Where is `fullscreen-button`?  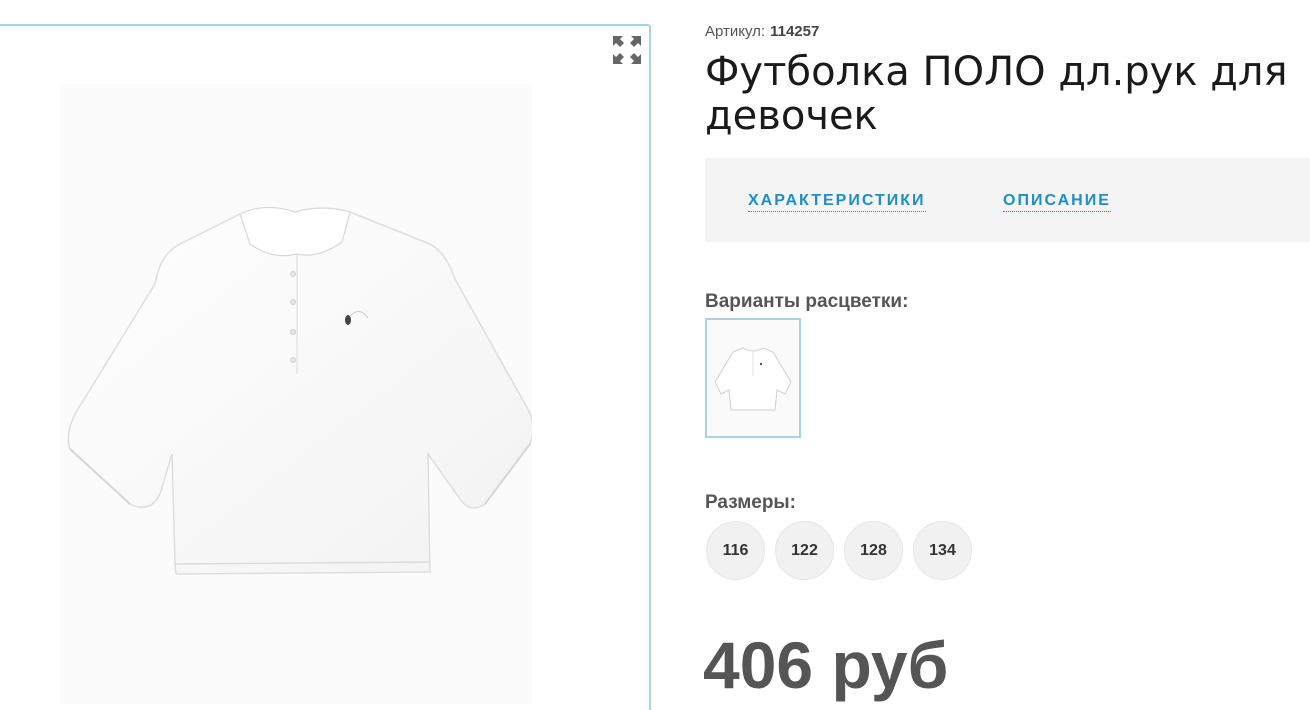
fullscreen-button is located at coordinates (627, 50).